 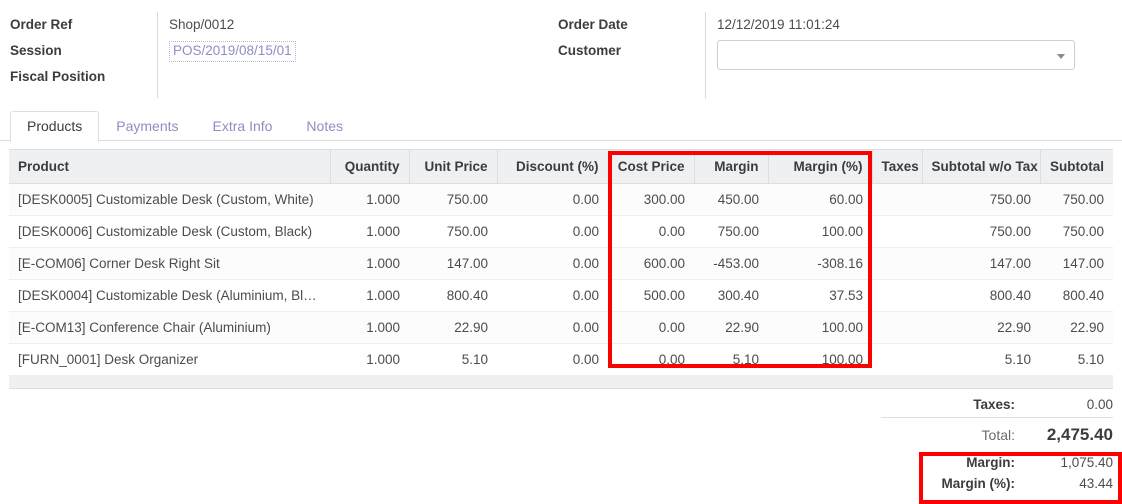 I want to click on tab-extra-info: Extra Info, so click(x=243, y=126).